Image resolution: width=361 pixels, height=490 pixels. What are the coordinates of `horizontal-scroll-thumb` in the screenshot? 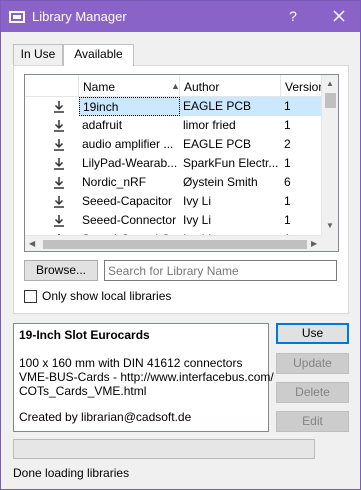 It's located at (175, 244).